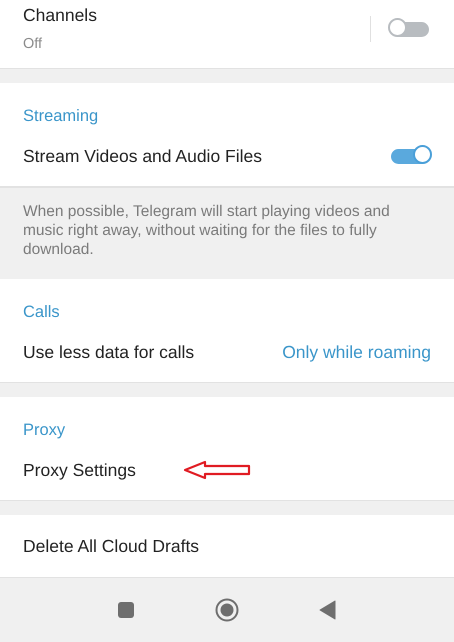  I want to click on home-icon, so click(227, 610).